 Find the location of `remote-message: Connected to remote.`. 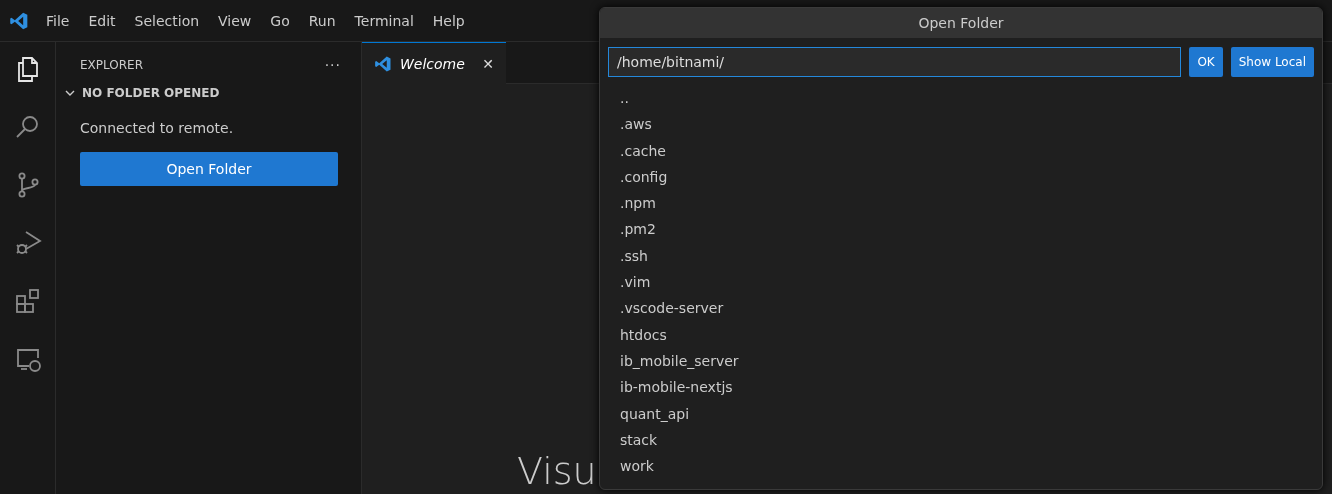

remote-message: Connected to remote. is located at coordinates (157, 127).